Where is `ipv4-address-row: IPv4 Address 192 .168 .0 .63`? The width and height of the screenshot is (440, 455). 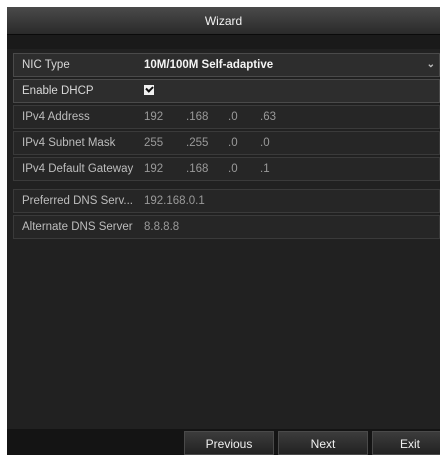
ipv4-address-row: IPv4 Address 192 .168 .0 .63 is located at coordinates (226, 117).